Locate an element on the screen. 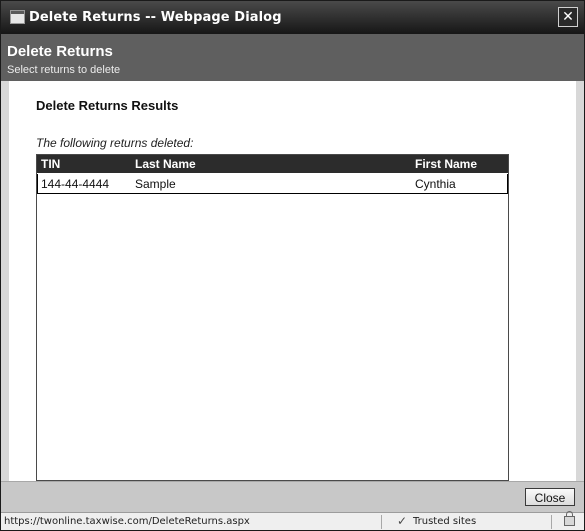  dialog-subtitle: Select returns to delete is located at coordinates (64, 70).